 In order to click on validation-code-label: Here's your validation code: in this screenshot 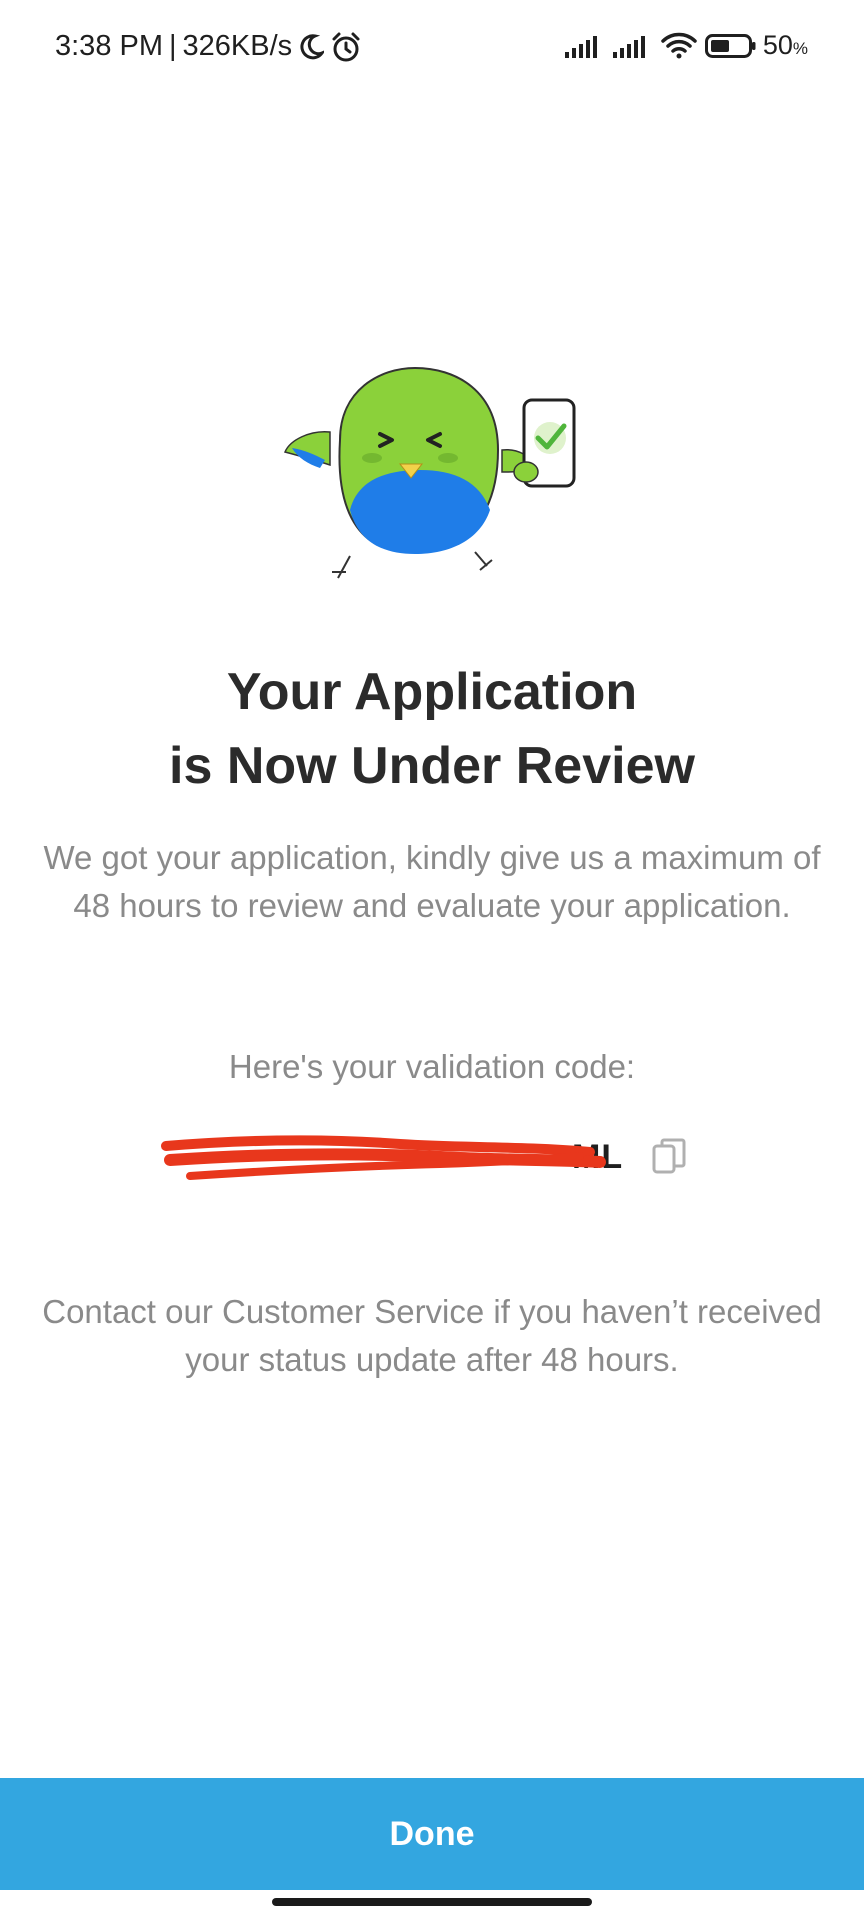, I will do `click(432, 1066)`.